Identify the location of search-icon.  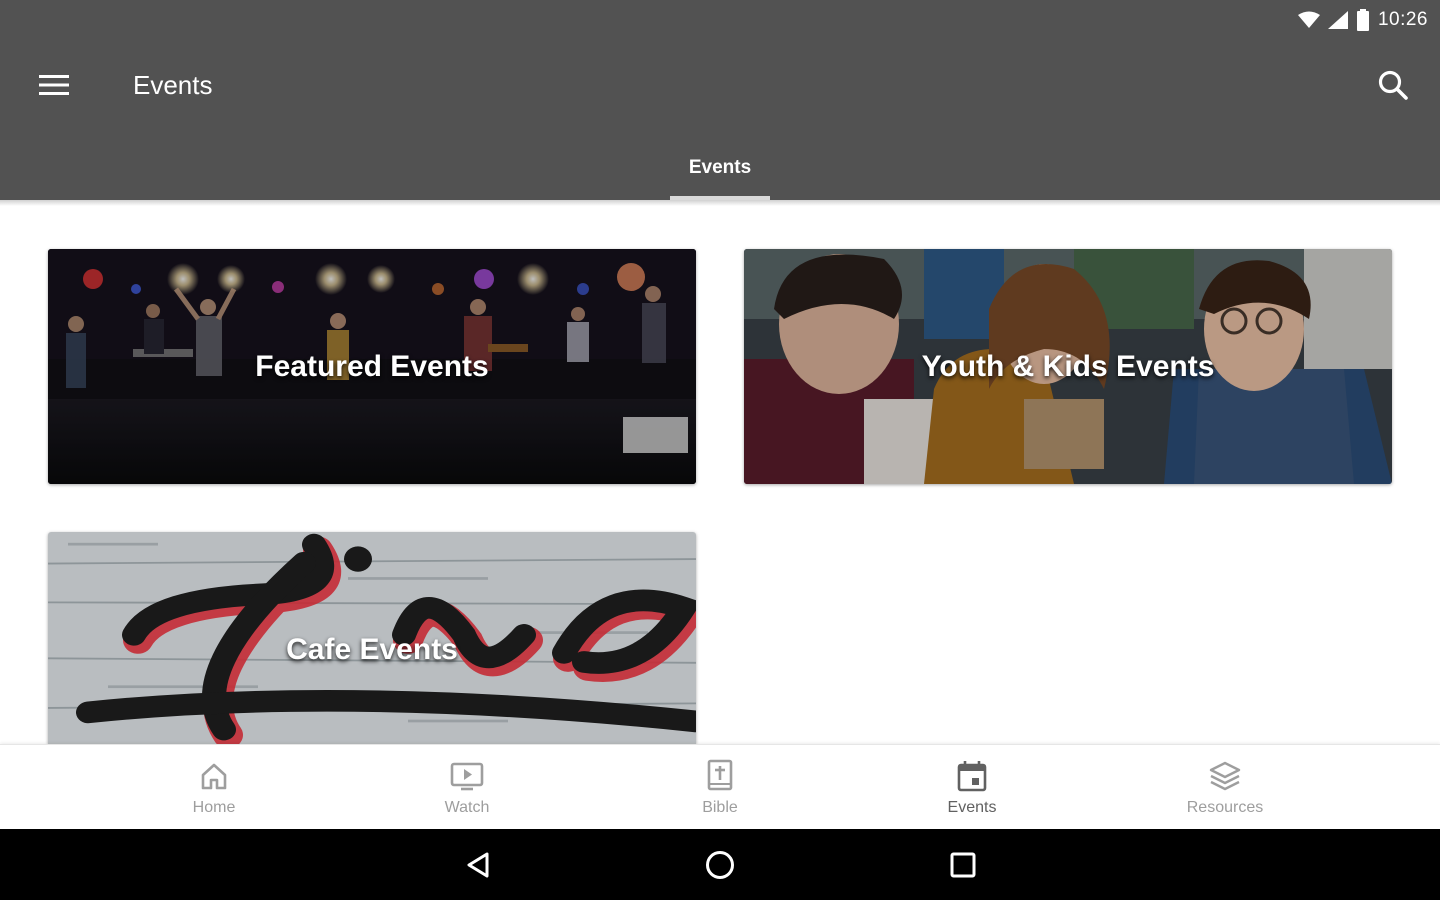
(1393, 85).